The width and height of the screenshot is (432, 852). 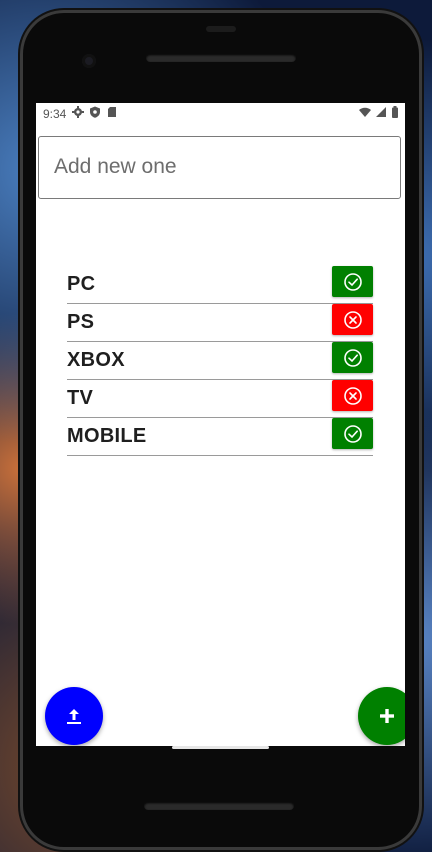 I want to click on status-bar: 9:34, so click(x=220, y=114).